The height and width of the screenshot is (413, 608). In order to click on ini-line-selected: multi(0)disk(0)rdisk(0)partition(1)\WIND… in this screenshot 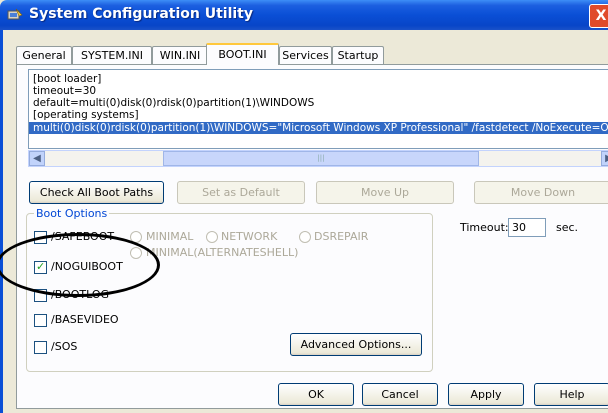, I will do `click(318, 128)`.